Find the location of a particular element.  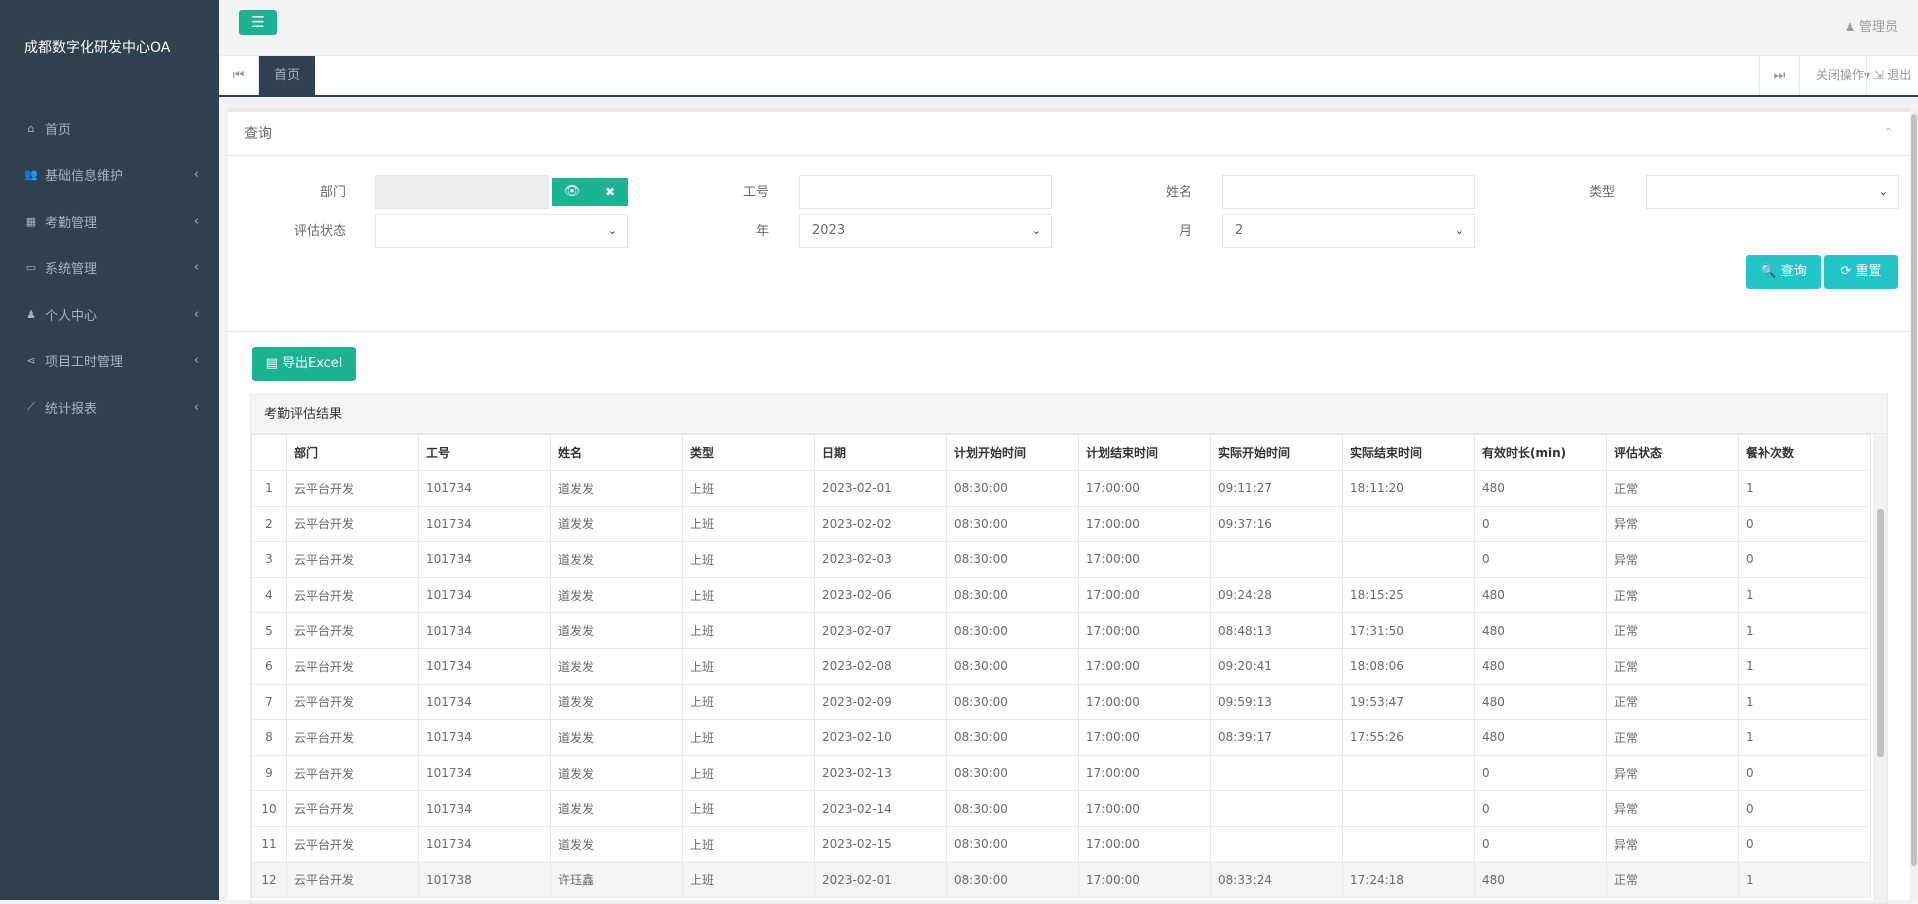

logout-button: ⇲ 退出 is located at coordinates (1892, 75).